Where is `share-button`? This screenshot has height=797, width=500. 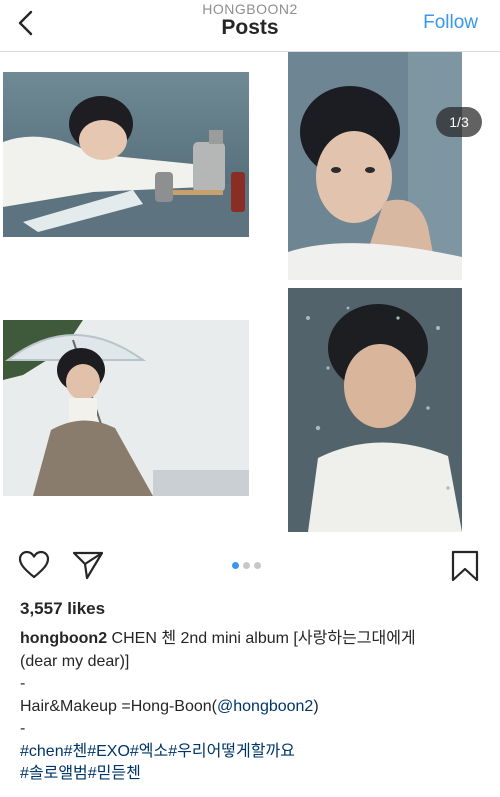
share-button is located at coordinates (88, 565).